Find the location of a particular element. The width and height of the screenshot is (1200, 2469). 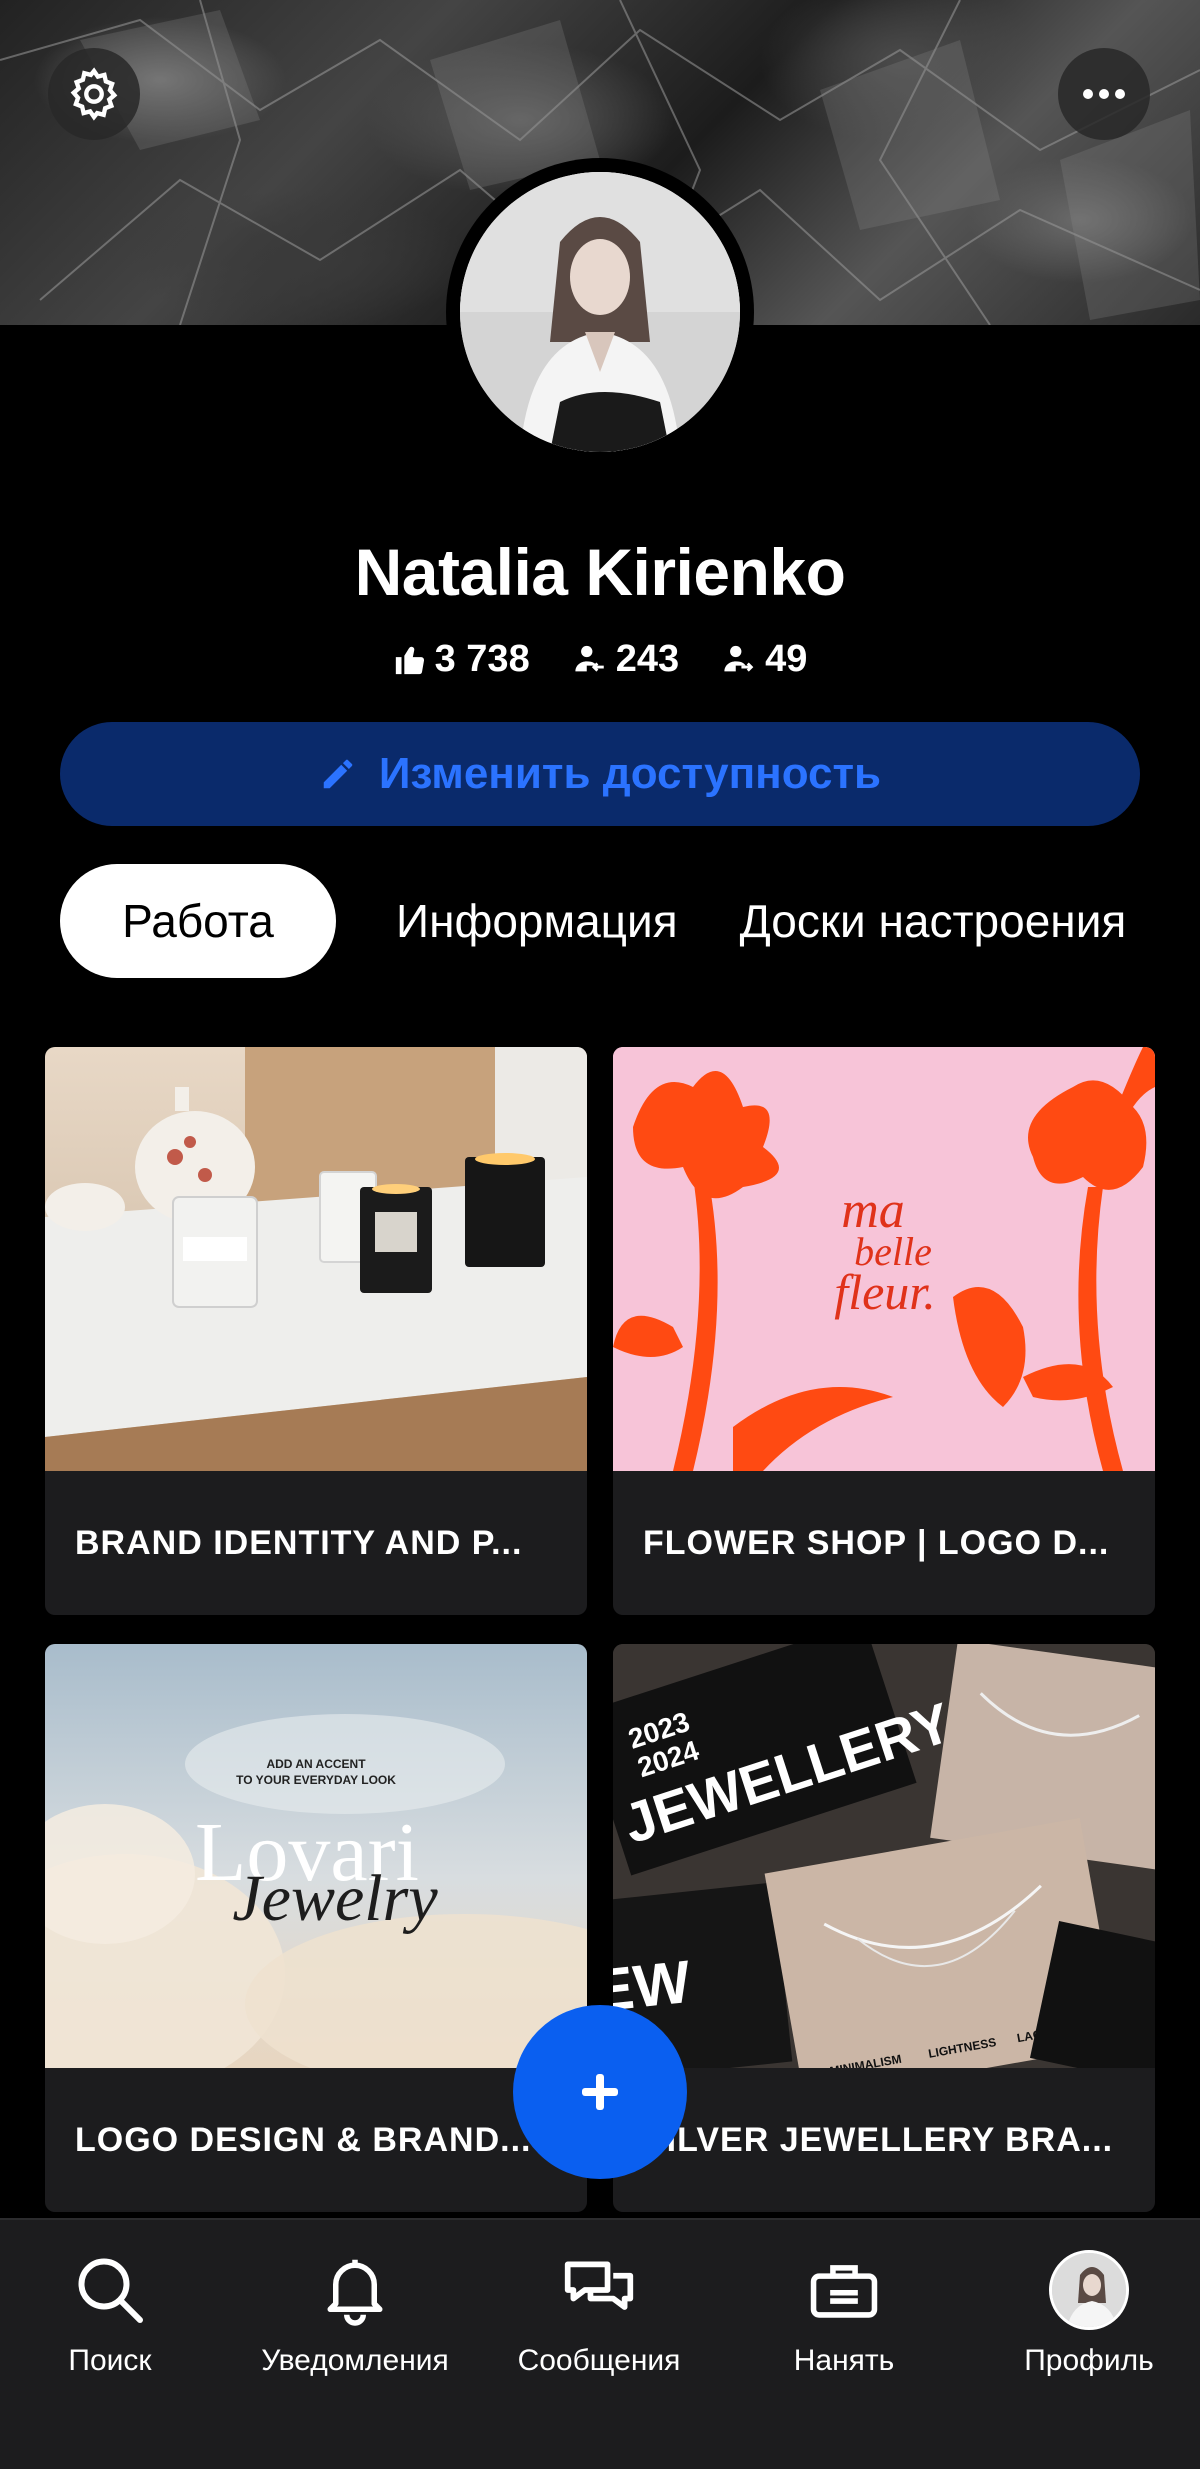

project-thumbnail: ma belle fleur. is located at coordinates (884, 1259).